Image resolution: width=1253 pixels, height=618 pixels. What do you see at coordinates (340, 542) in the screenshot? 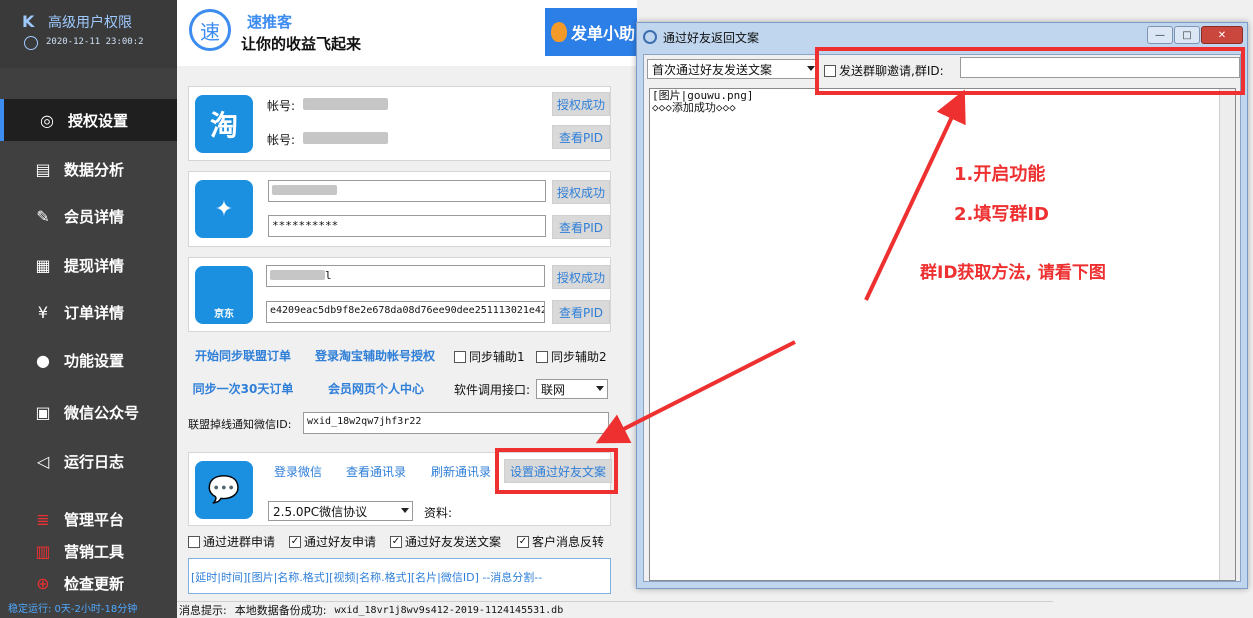
I see `checkbox-label: 通过好友申请` at bounding box center [340, 542].